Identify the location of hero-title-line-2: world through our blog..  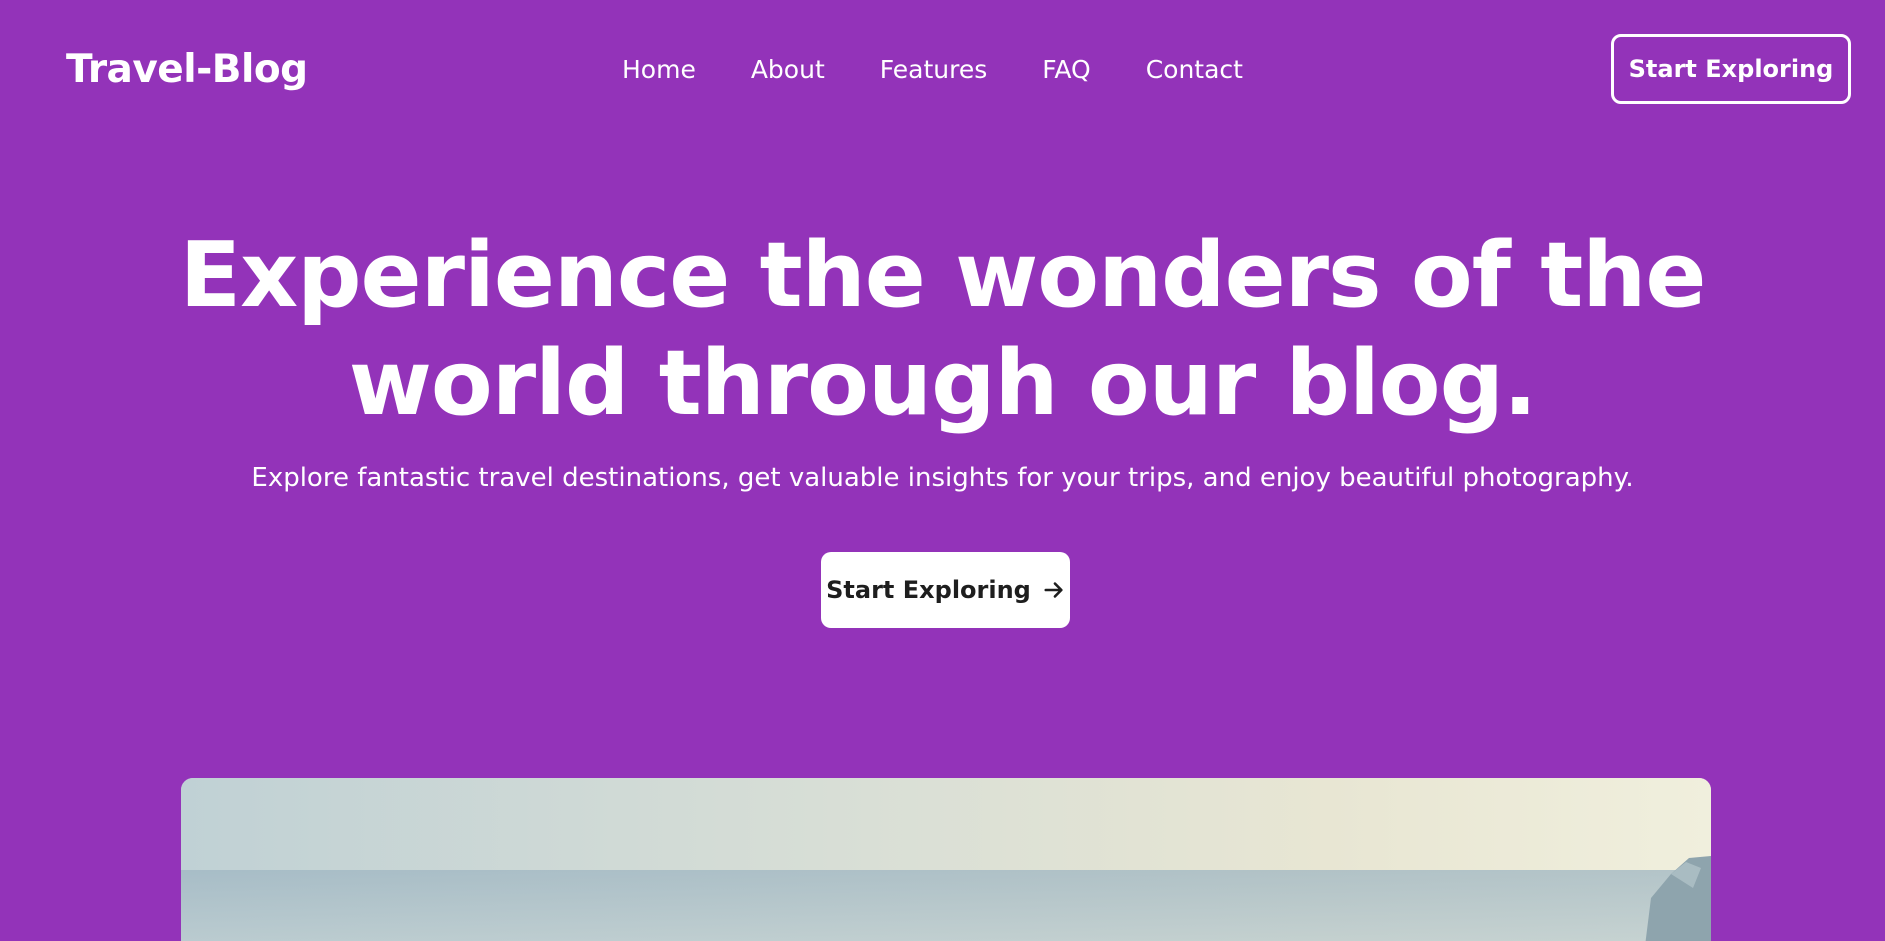
(943, 383).